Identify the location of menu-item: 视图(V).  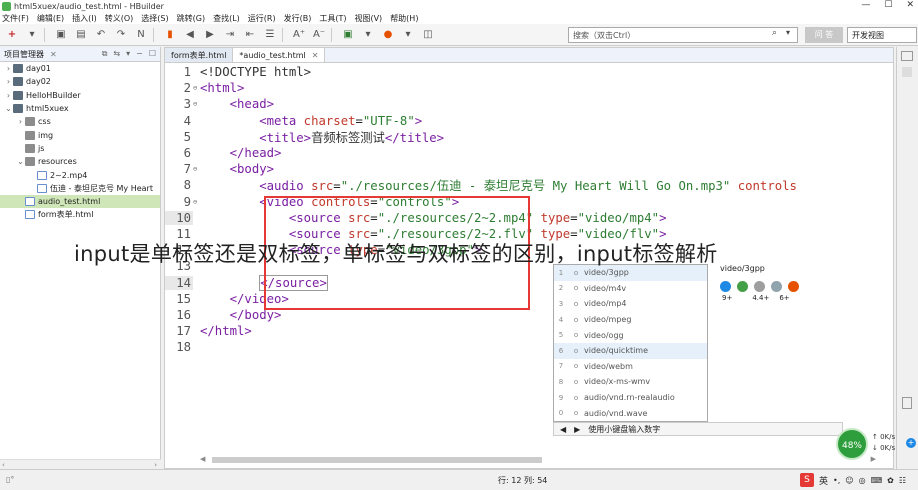
(368, 18).